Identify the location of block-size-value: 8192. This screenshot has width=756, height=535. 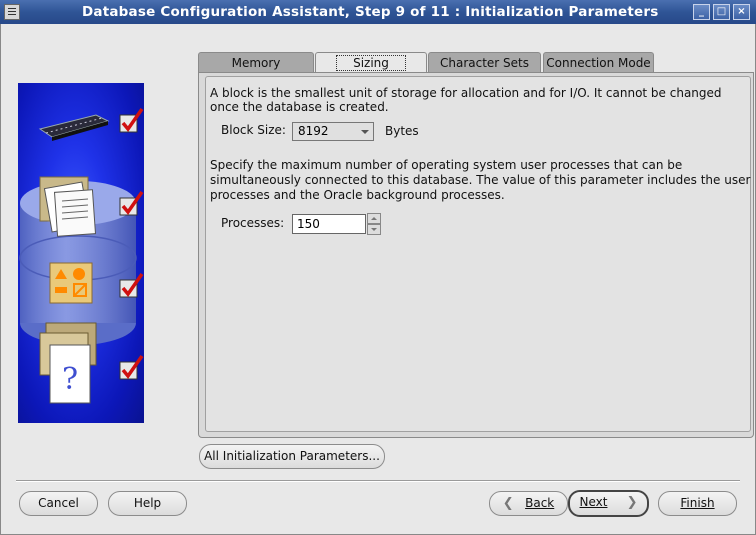
(313, 131).